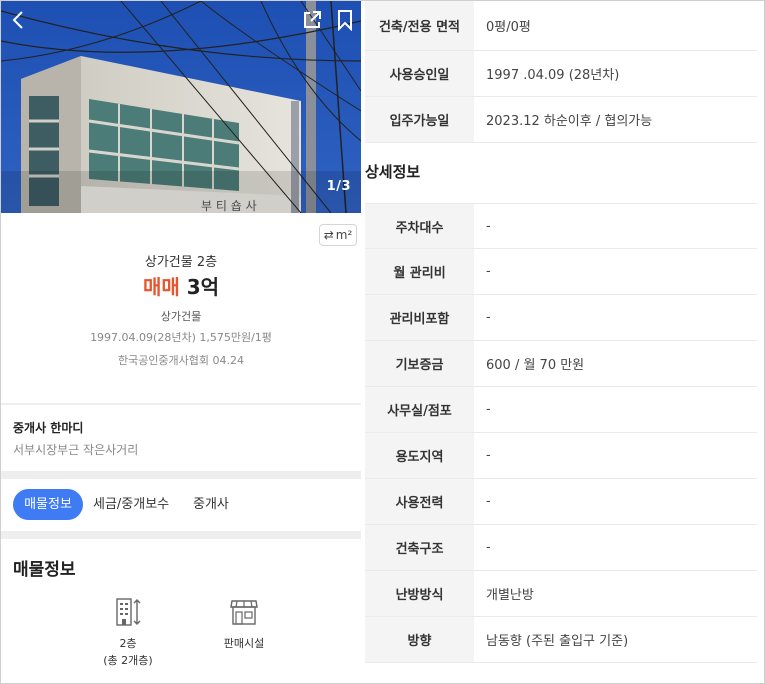  I want to click on unit-toggle-label: m², so click(344, 235).